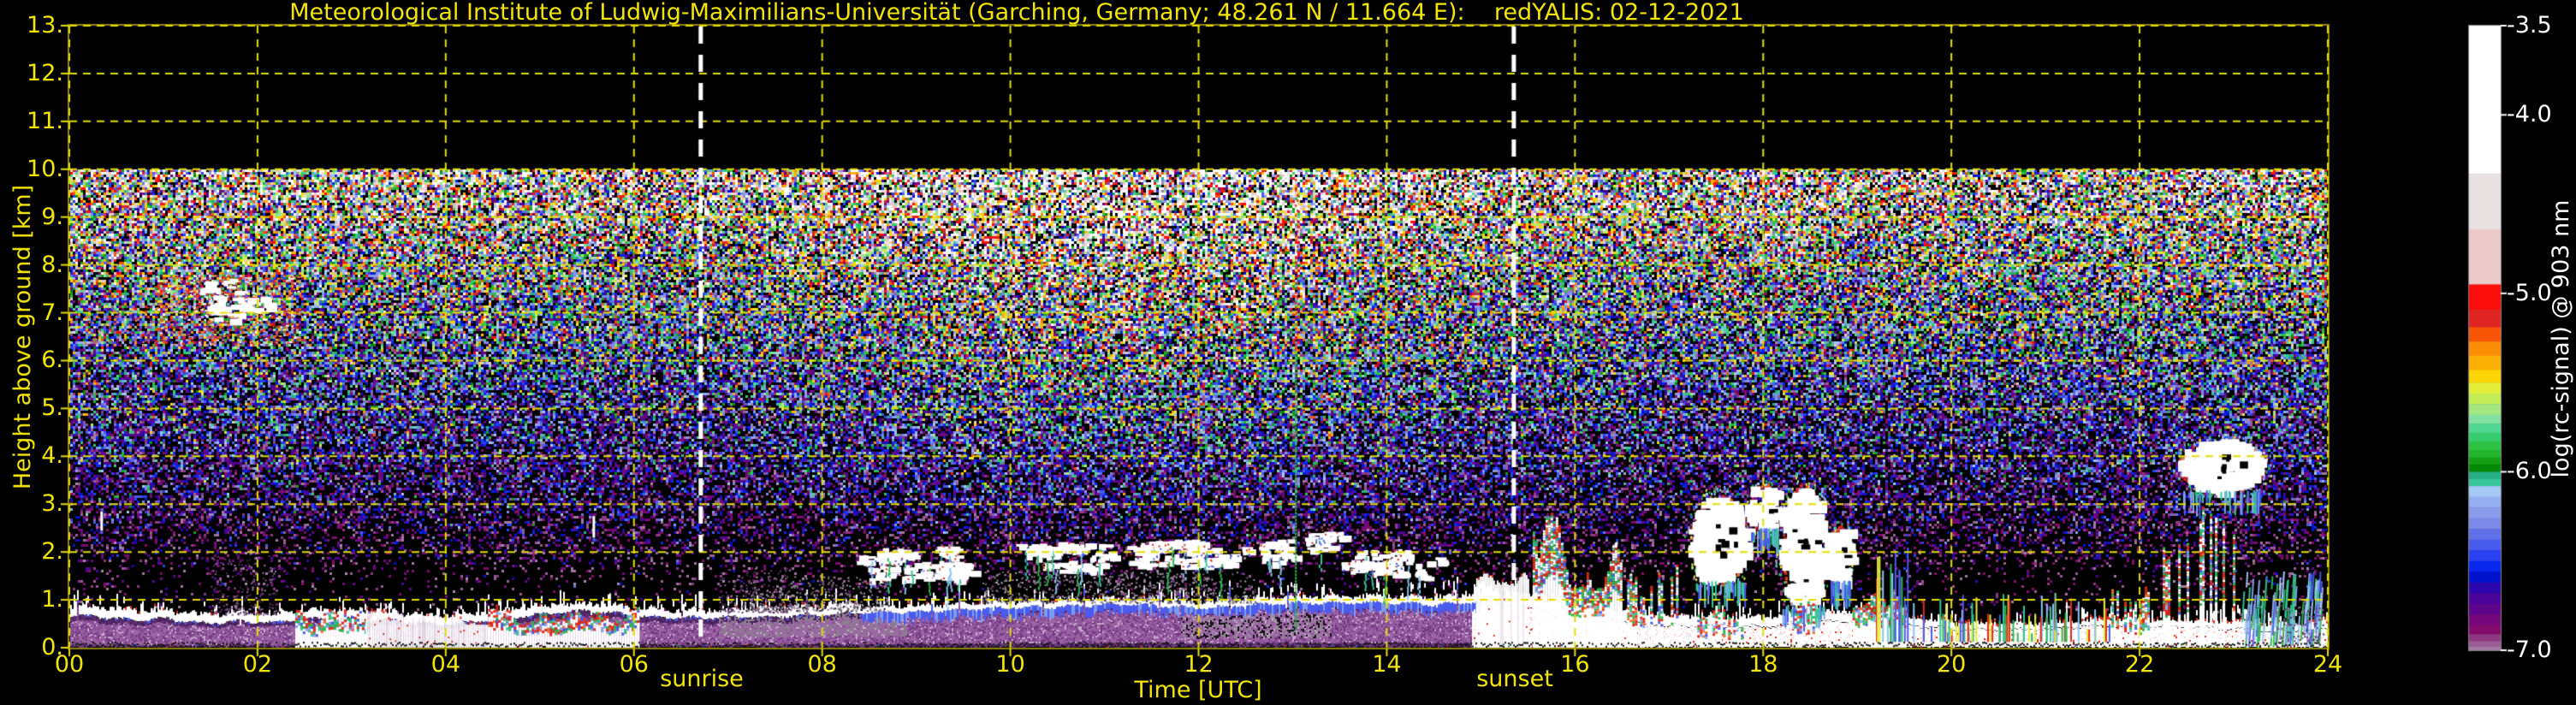 The height and width of the screenshot is (705, 2576). What do you see at coordinates (2529, 292) in the screenshot?
I see `colorbar-tick-label: -5.0` at bounding box center [2529, 292].